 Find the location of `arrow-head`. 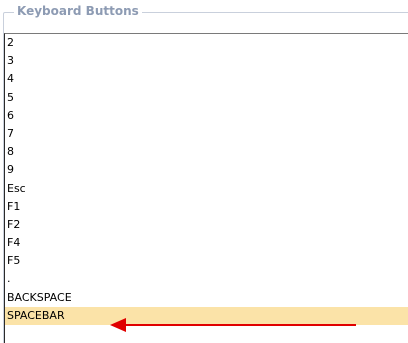

arrow-head is located at coordinates (118, 325).